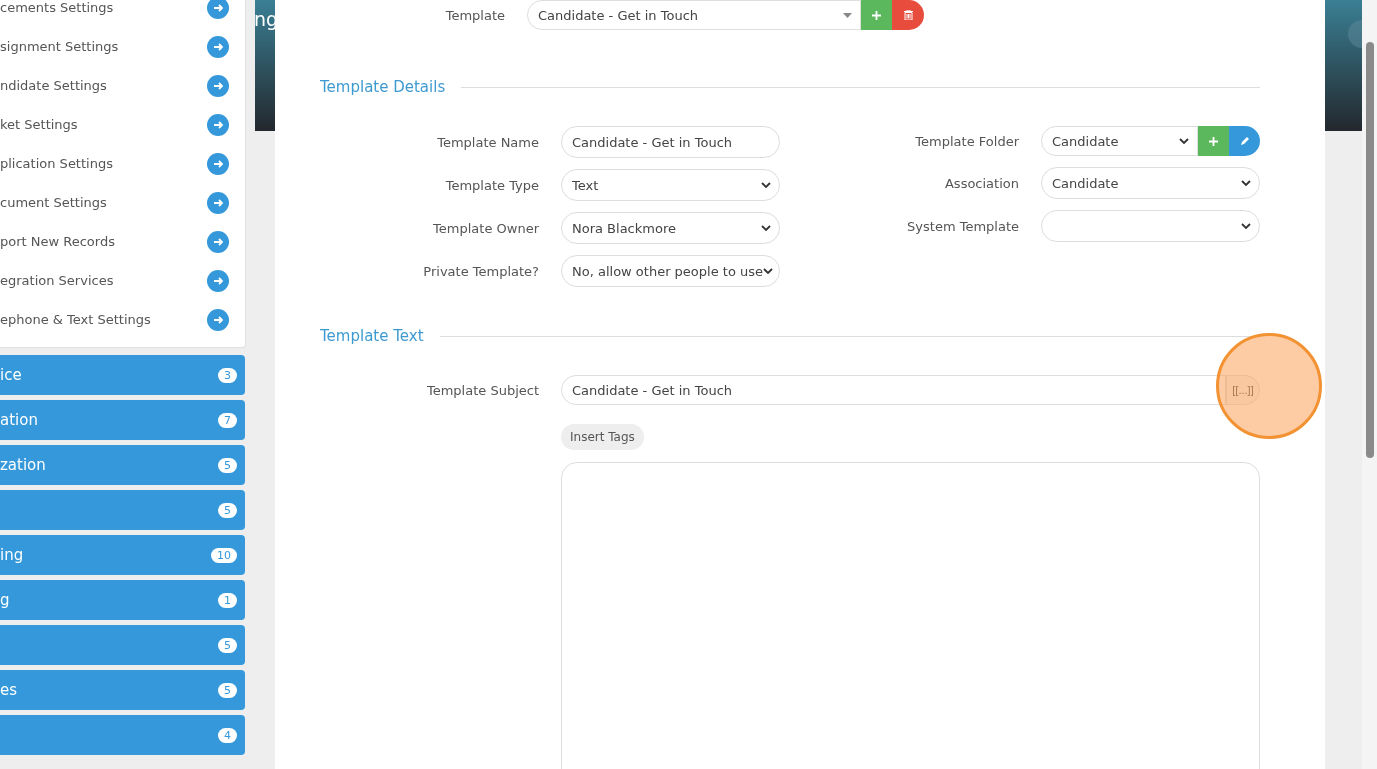  I want to click on settings-link: egration Services, so click(57, 280).